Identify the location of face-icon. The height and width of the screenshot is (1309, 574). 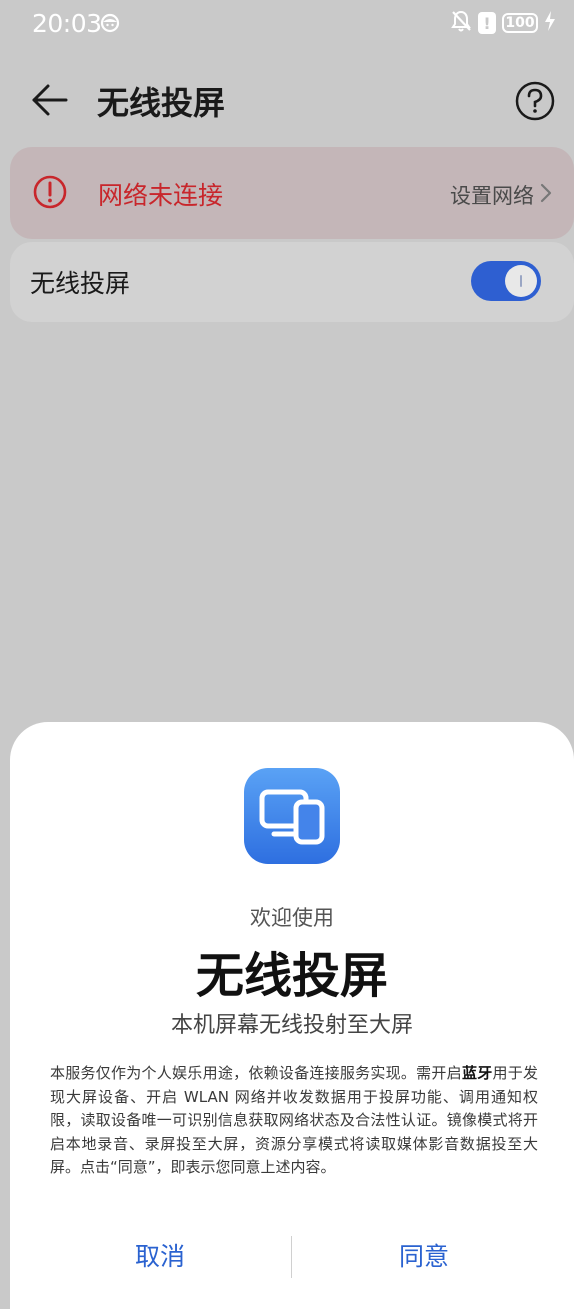
(110, 25).